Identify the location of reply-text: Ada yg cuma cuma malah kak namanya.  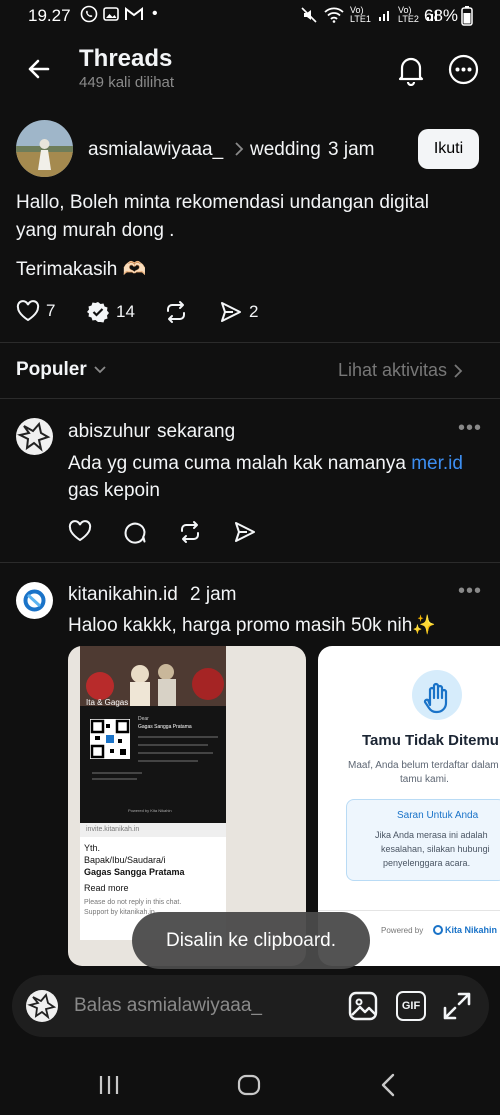
(240, 463).